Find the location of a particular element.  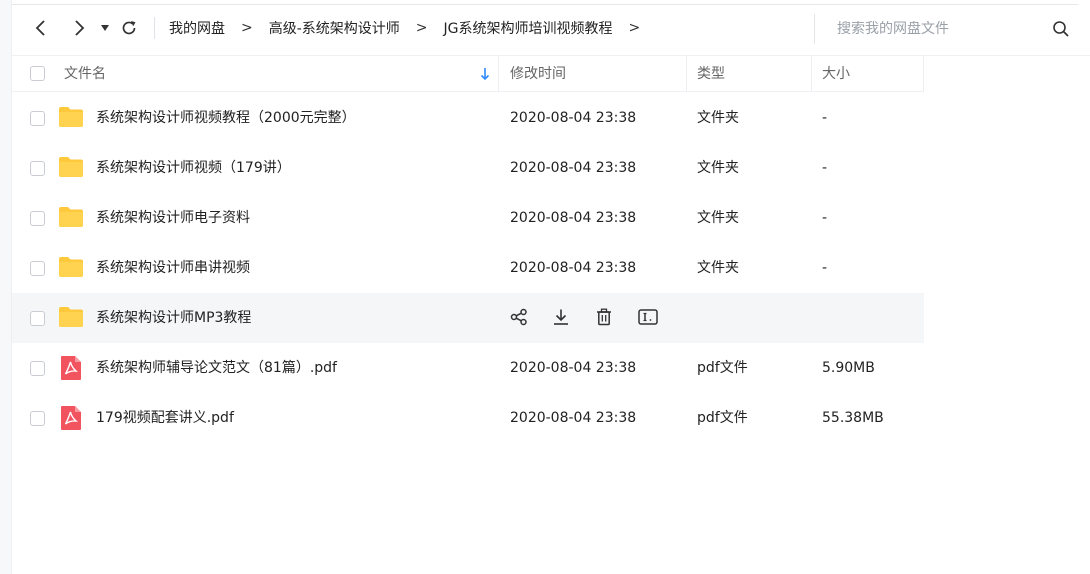

search-icon is located at coordinates (1061, 31).